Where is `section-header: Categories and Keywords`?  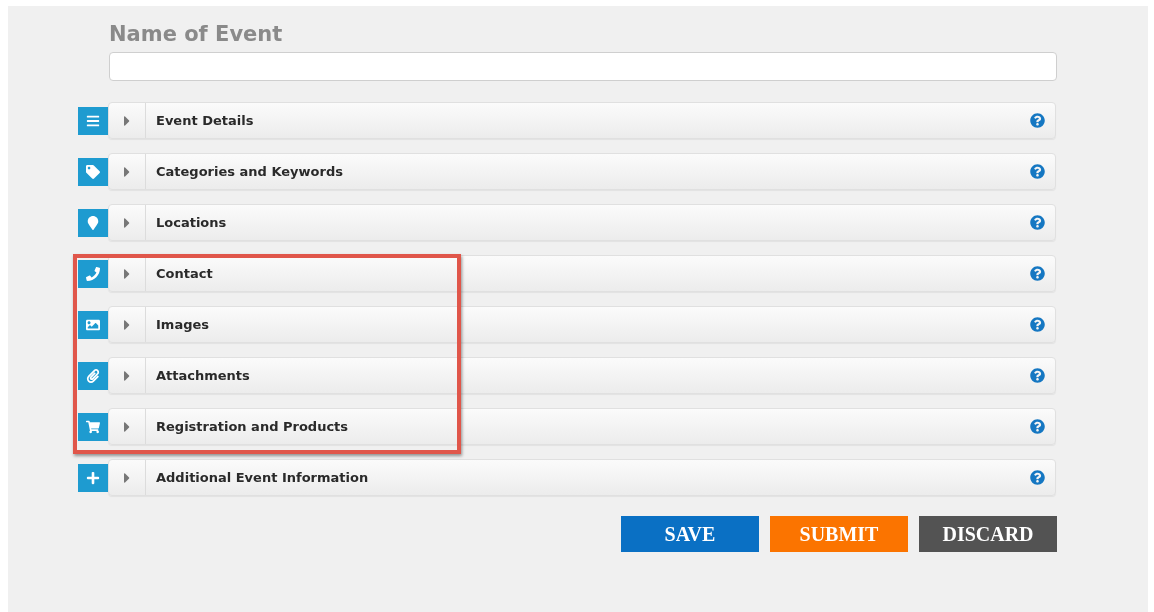
section-header: Categories and Keywords is located at coordinates (582, 171).